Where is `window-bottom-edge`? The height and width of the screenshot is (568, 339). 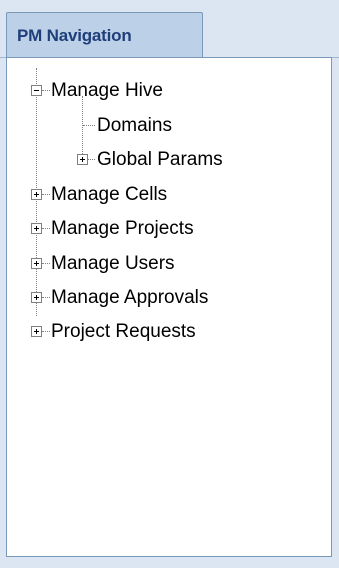
window-bottom-edge is located at coordinates (169, 562).